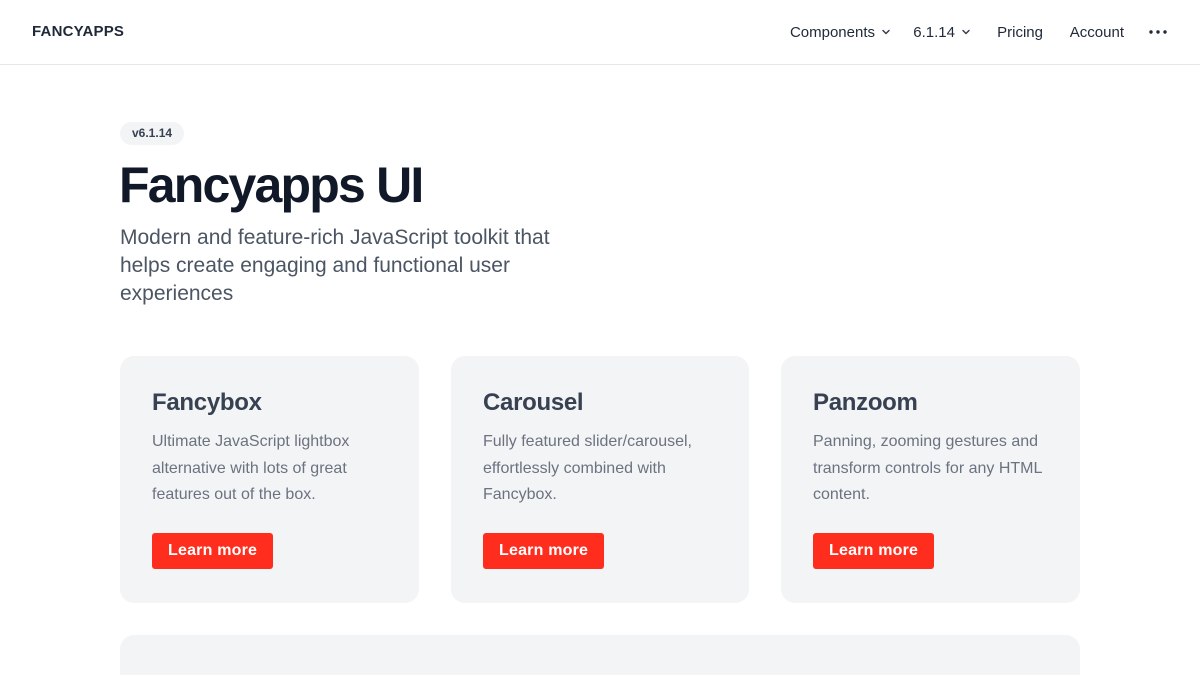  Describe the element at coordinates (78, 31) in the screenshot. I see `site-logo: FANCYAPPS` at that location.